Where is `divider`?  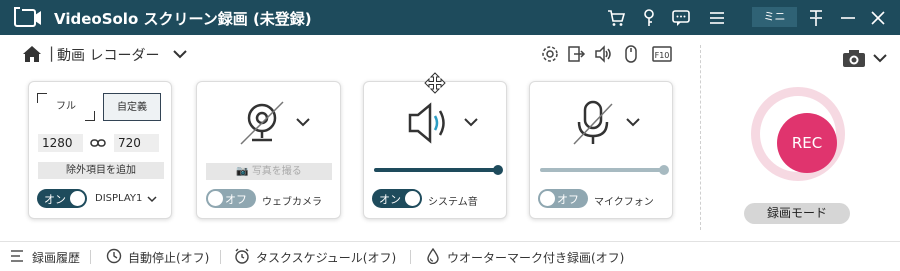 divider is located at coordinates (700, 137).